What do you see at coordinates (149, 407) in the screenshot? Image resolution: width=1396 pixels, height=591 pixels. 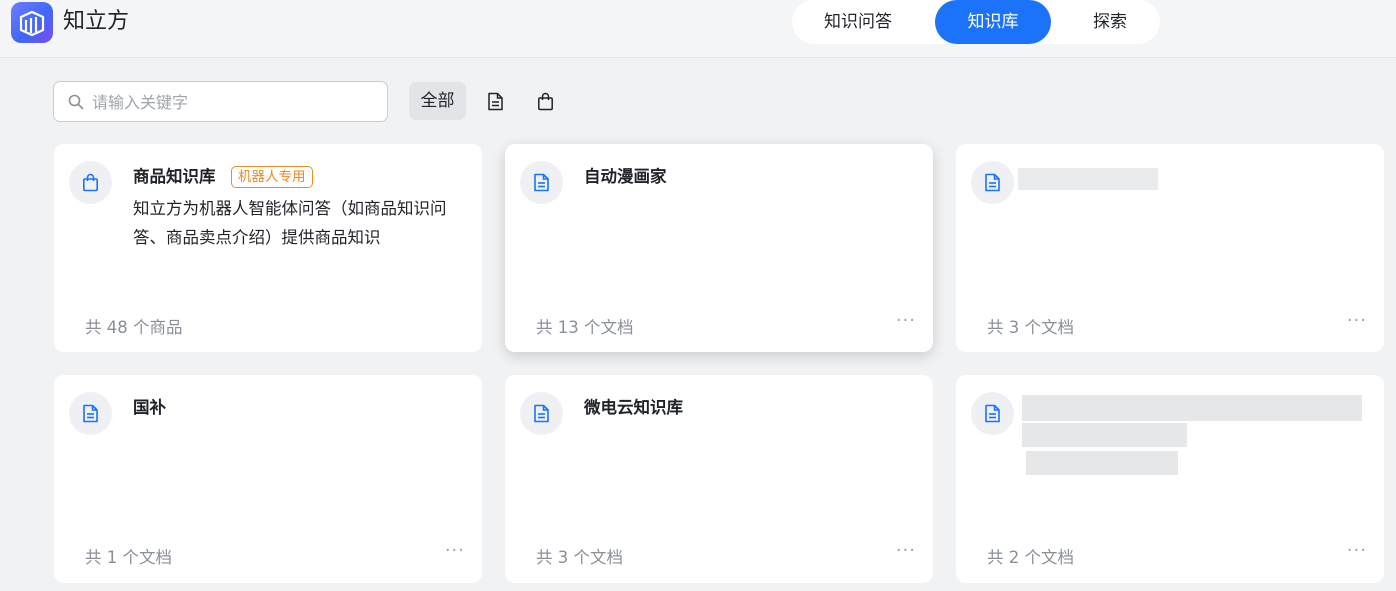 I see `card-title: 国补` at bounding box center [149, 407].